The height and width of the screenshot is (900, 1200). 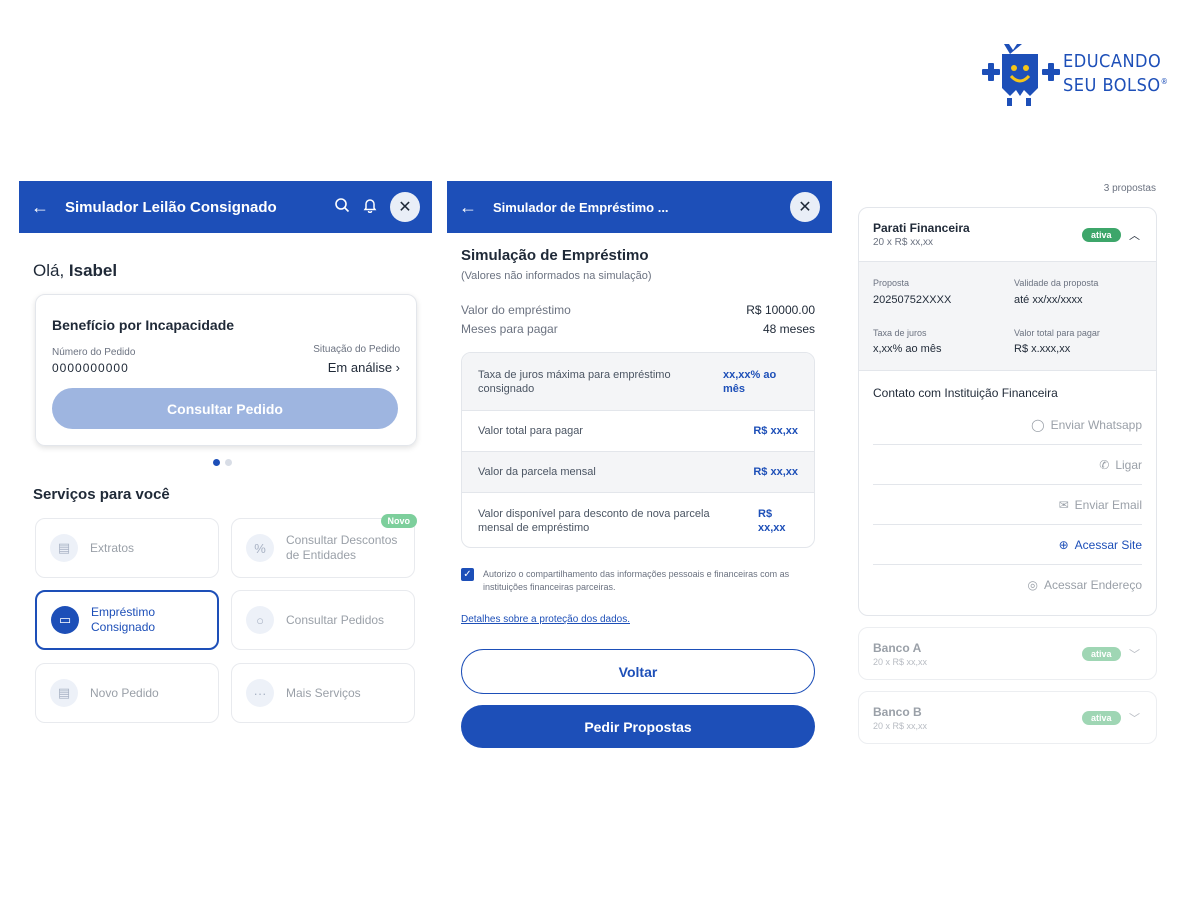 What do you see at coordinates (1063, 544) in the screenshot?
I see `globe-icon: ⊕` at bounding box center [1063, 544].